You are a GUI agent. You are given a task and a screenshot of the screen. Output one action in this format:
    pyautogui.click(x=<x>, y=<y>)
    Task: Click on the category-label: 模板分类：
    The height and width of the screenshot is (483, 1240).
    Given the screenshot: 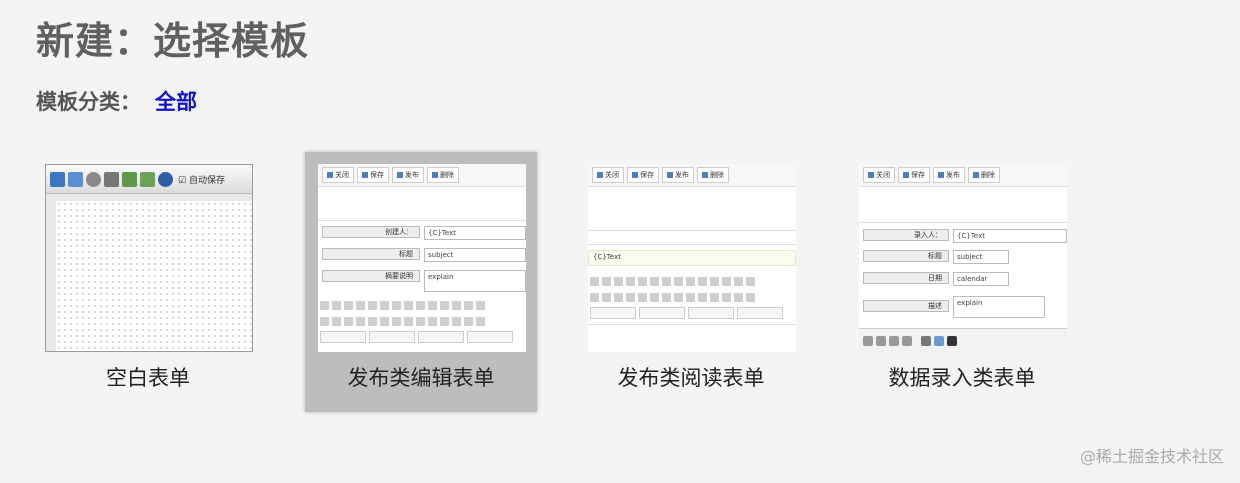 What is the action you would take?
    pyautogui.click(x=88, y=102)
    